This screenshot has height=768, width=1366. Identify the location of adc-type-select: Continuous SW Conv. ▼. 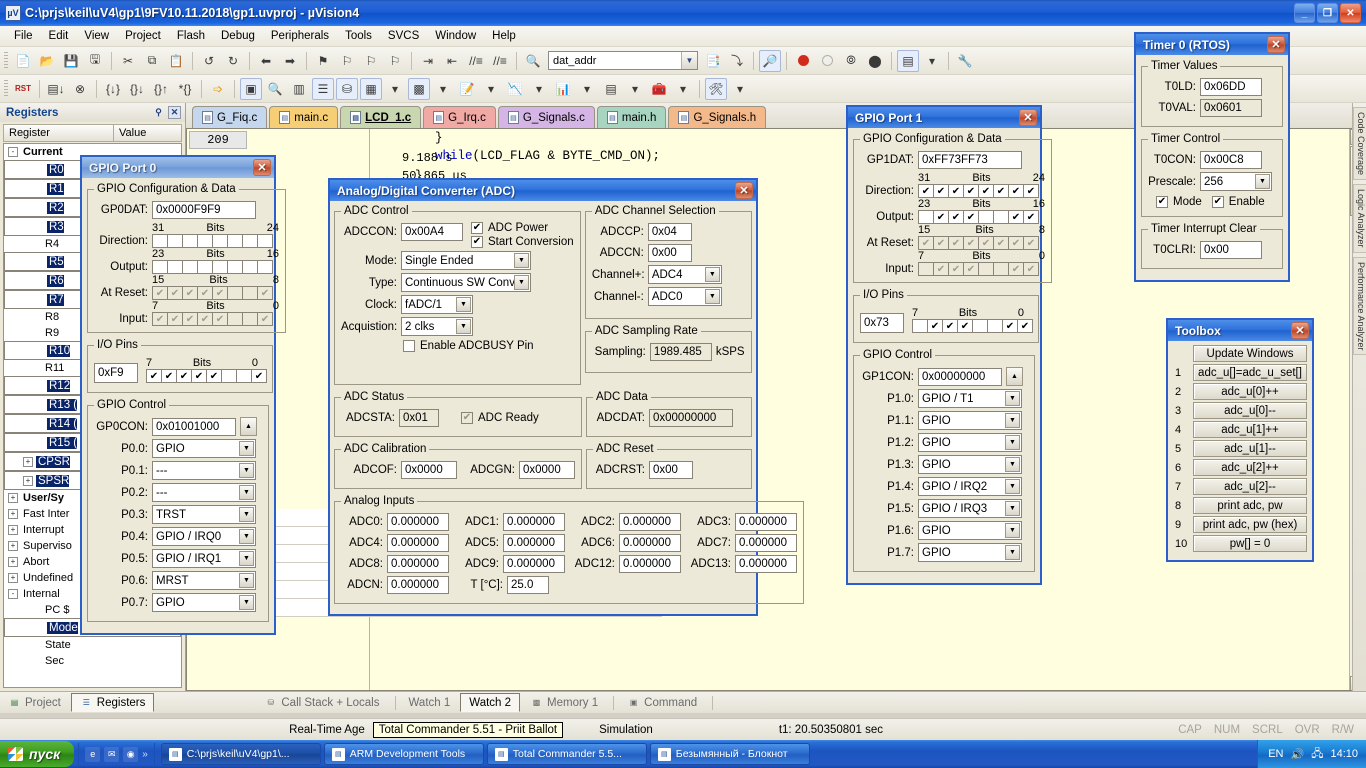
(466, 282).